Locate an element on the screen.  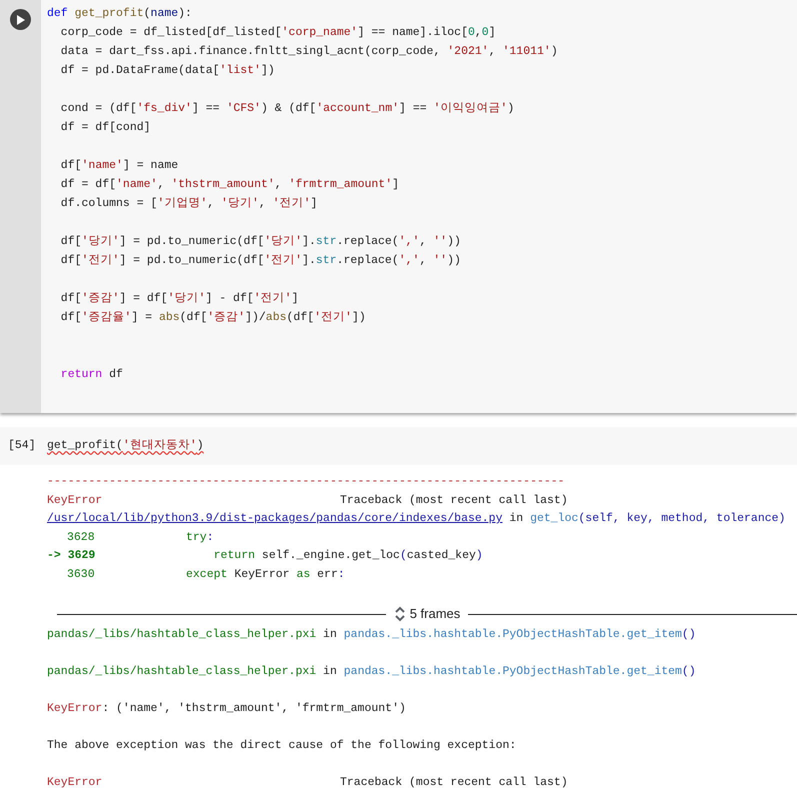
function-call: get_loc(self, key, method, tolerance) is located at coordinates (658, 519).